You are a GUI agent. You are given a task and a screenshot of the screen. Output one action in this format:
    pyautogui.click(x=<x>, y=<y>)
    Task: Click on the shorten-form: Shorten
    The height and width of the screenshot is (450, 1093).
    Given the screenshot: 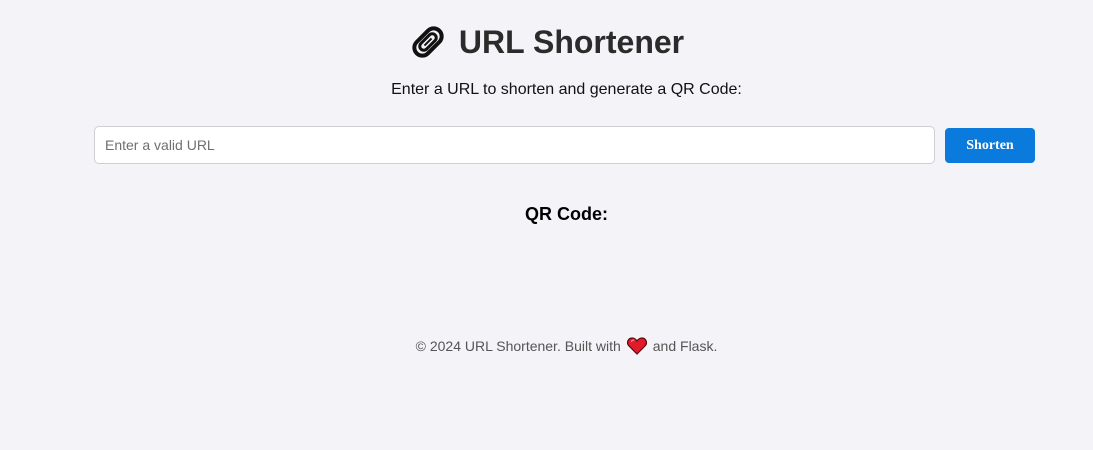 What is the action you would take?
    pyautogui.click(x=564, y=145)
    